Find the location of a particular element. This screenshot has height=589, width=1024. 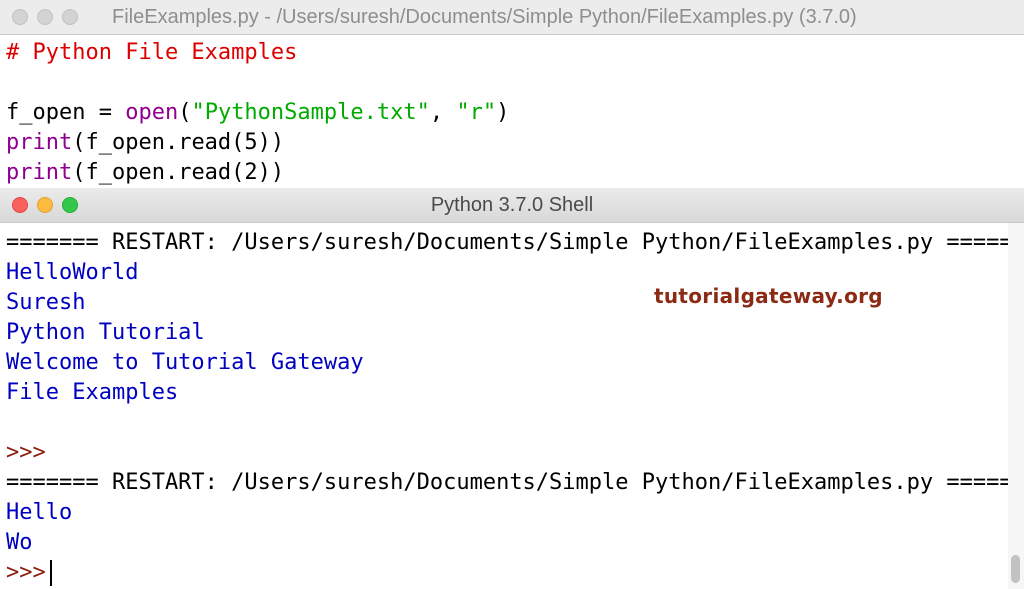

shell-line: Python Tutorial is located at coordinates (512, 333).